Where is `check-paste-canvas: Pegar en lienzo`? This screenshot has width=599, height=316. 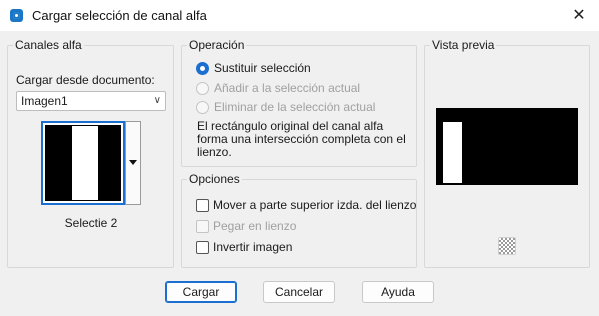
check-paste-canvas: Pegar en lienzo is located at coordinates (246, 226).